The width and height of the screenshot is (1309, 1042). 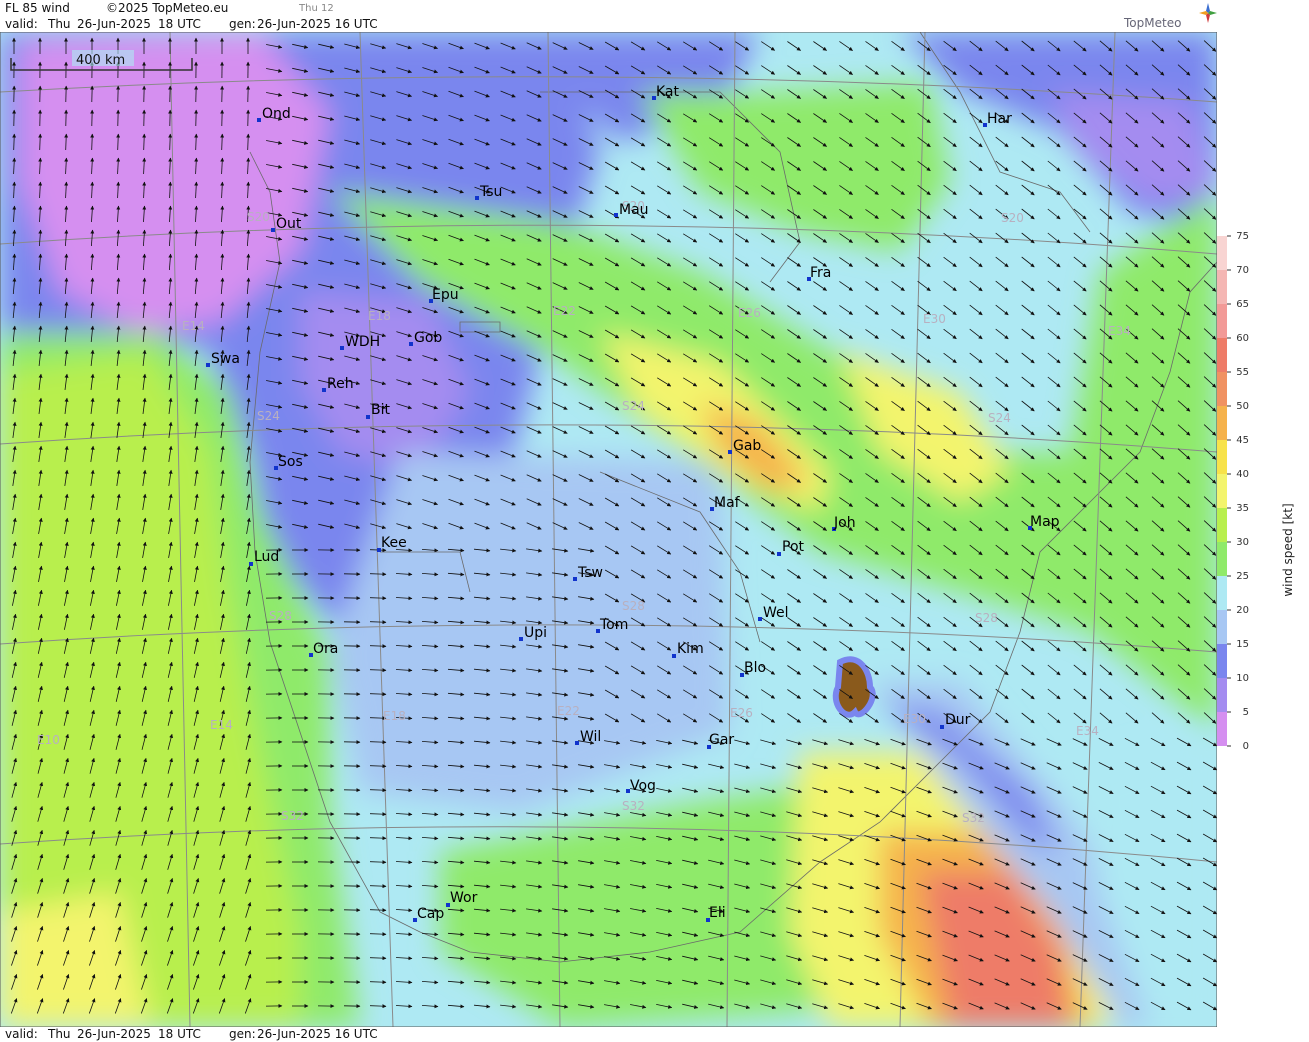 I want to click on city-swa: Swa, so click(x=223, y=359).